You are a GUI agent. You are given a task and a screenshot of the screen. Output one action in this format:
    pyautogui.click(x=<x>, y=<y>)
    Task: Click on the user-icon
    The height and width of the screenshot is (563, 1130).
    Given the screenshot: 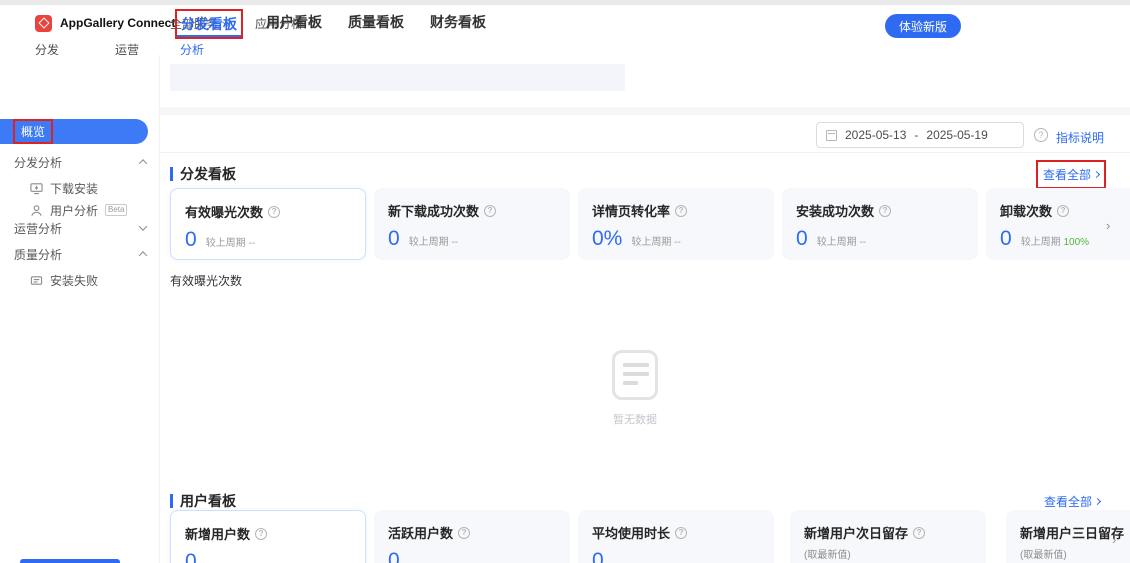 What is the action you would take?
    pyautogui.click(x=36, y=210)
    